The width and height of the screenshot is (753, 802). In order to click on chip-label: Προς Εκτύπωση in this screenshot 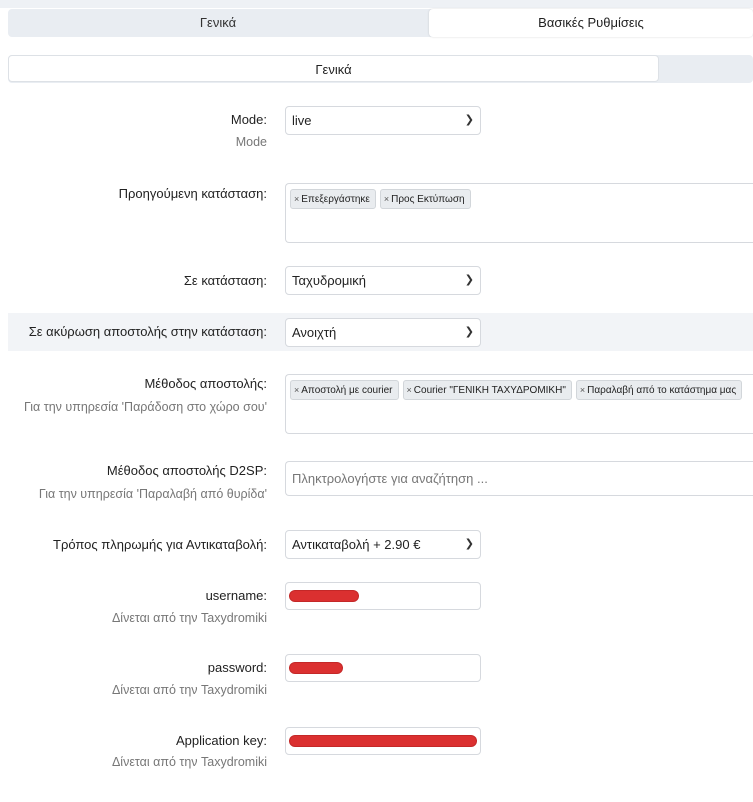, I will do `click(428, 199)`.